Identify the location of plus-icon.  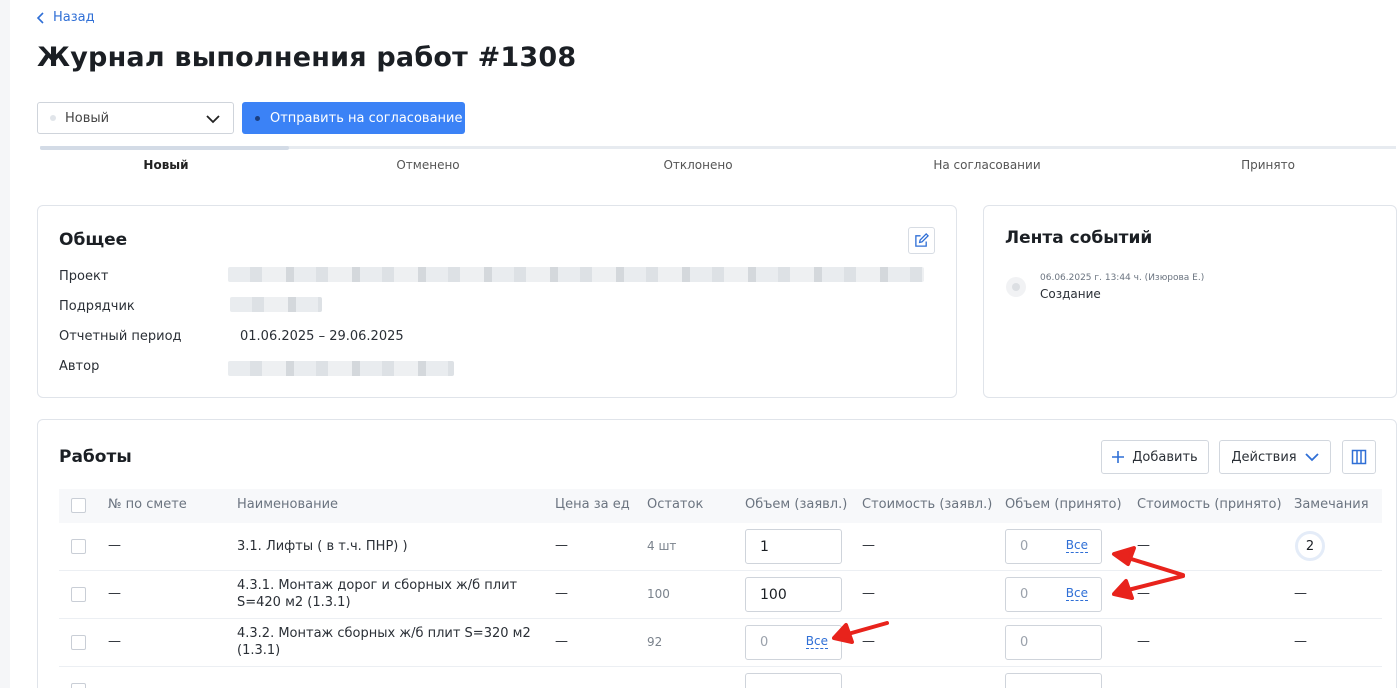
(1118, 457).